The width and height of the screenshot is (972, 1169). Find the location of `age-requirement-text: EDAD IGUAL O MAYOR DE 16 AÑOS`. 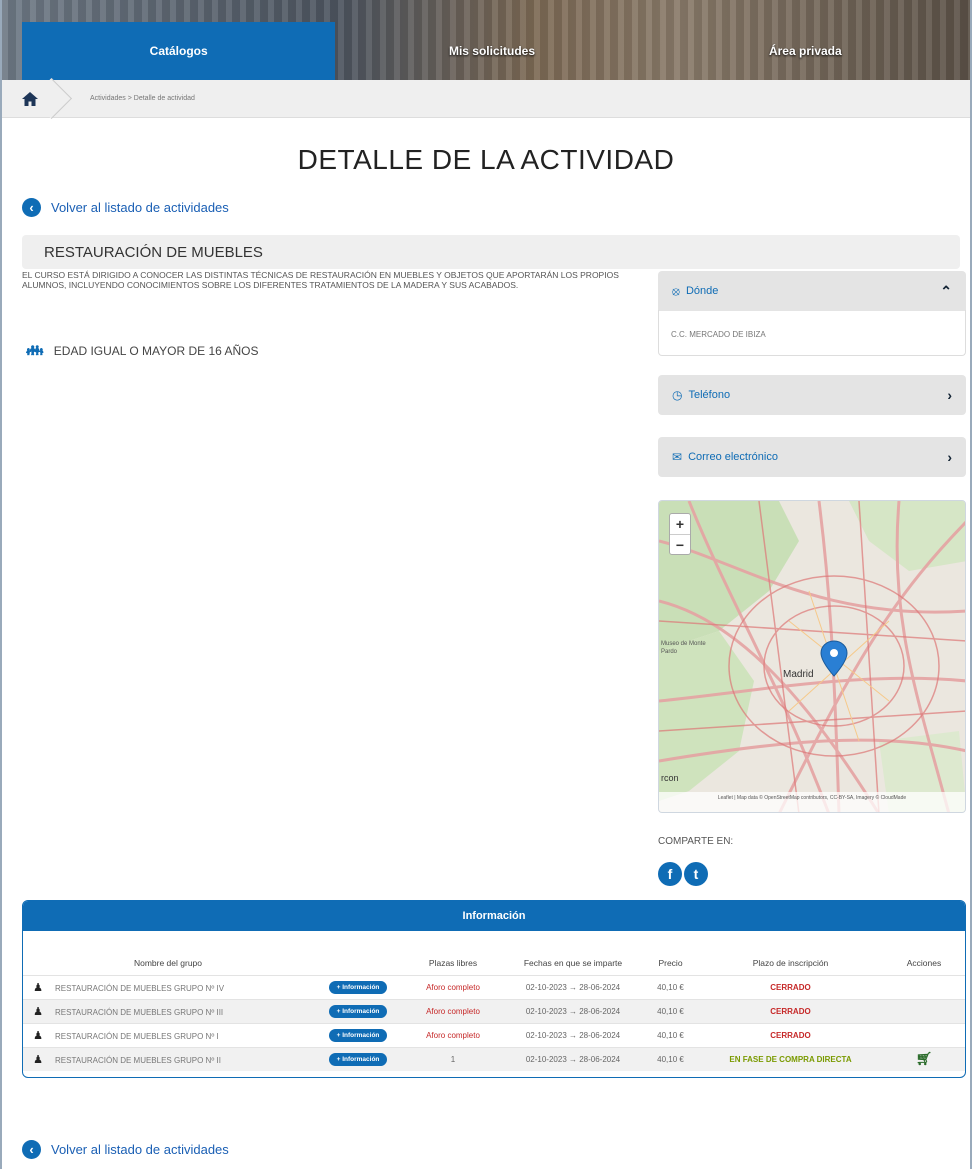

age-requirement-text: EDAD IGUAL O MAYOR DE 16 AÑOS is located at coordinates (156, 350).